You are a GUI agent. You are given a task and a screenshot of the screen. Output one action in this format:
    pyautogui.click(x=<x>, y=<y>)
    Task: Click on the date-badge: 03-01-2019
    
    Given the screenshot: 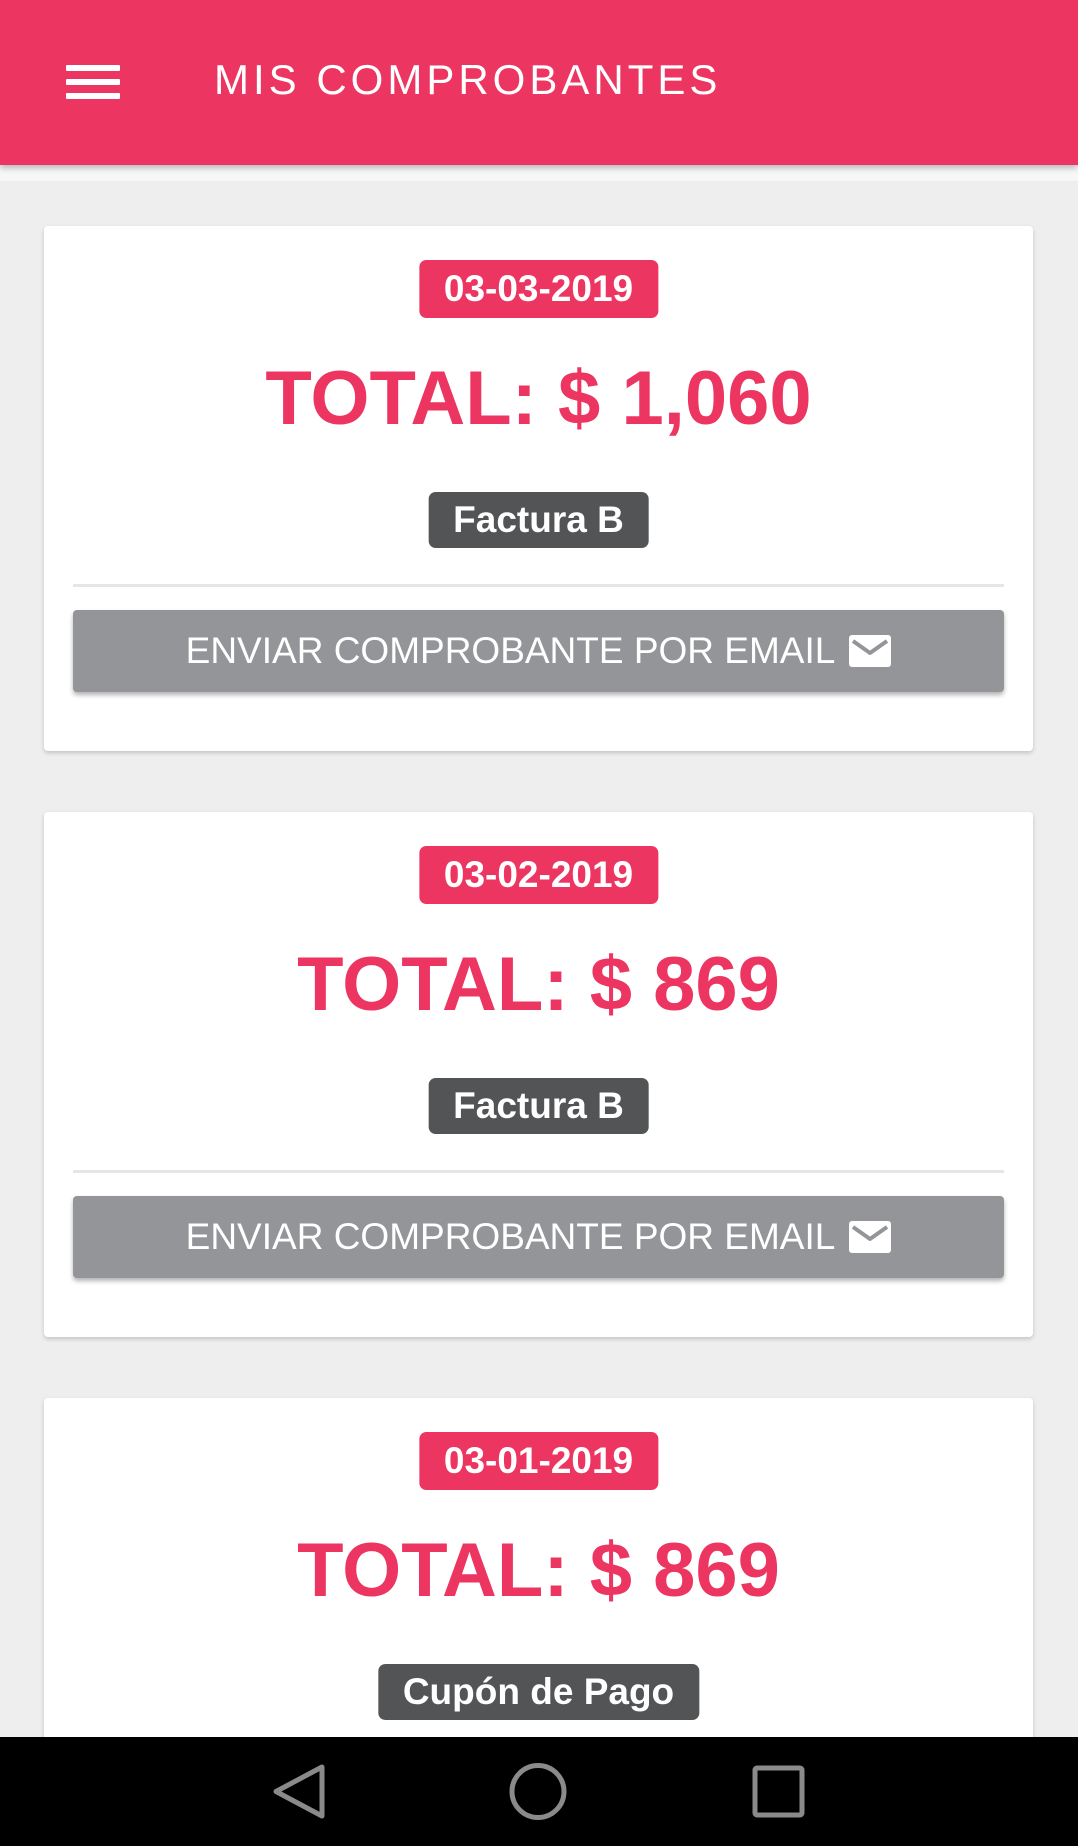 What is the action you would take?
    pyautogui.click(x=538, y=1461)
    